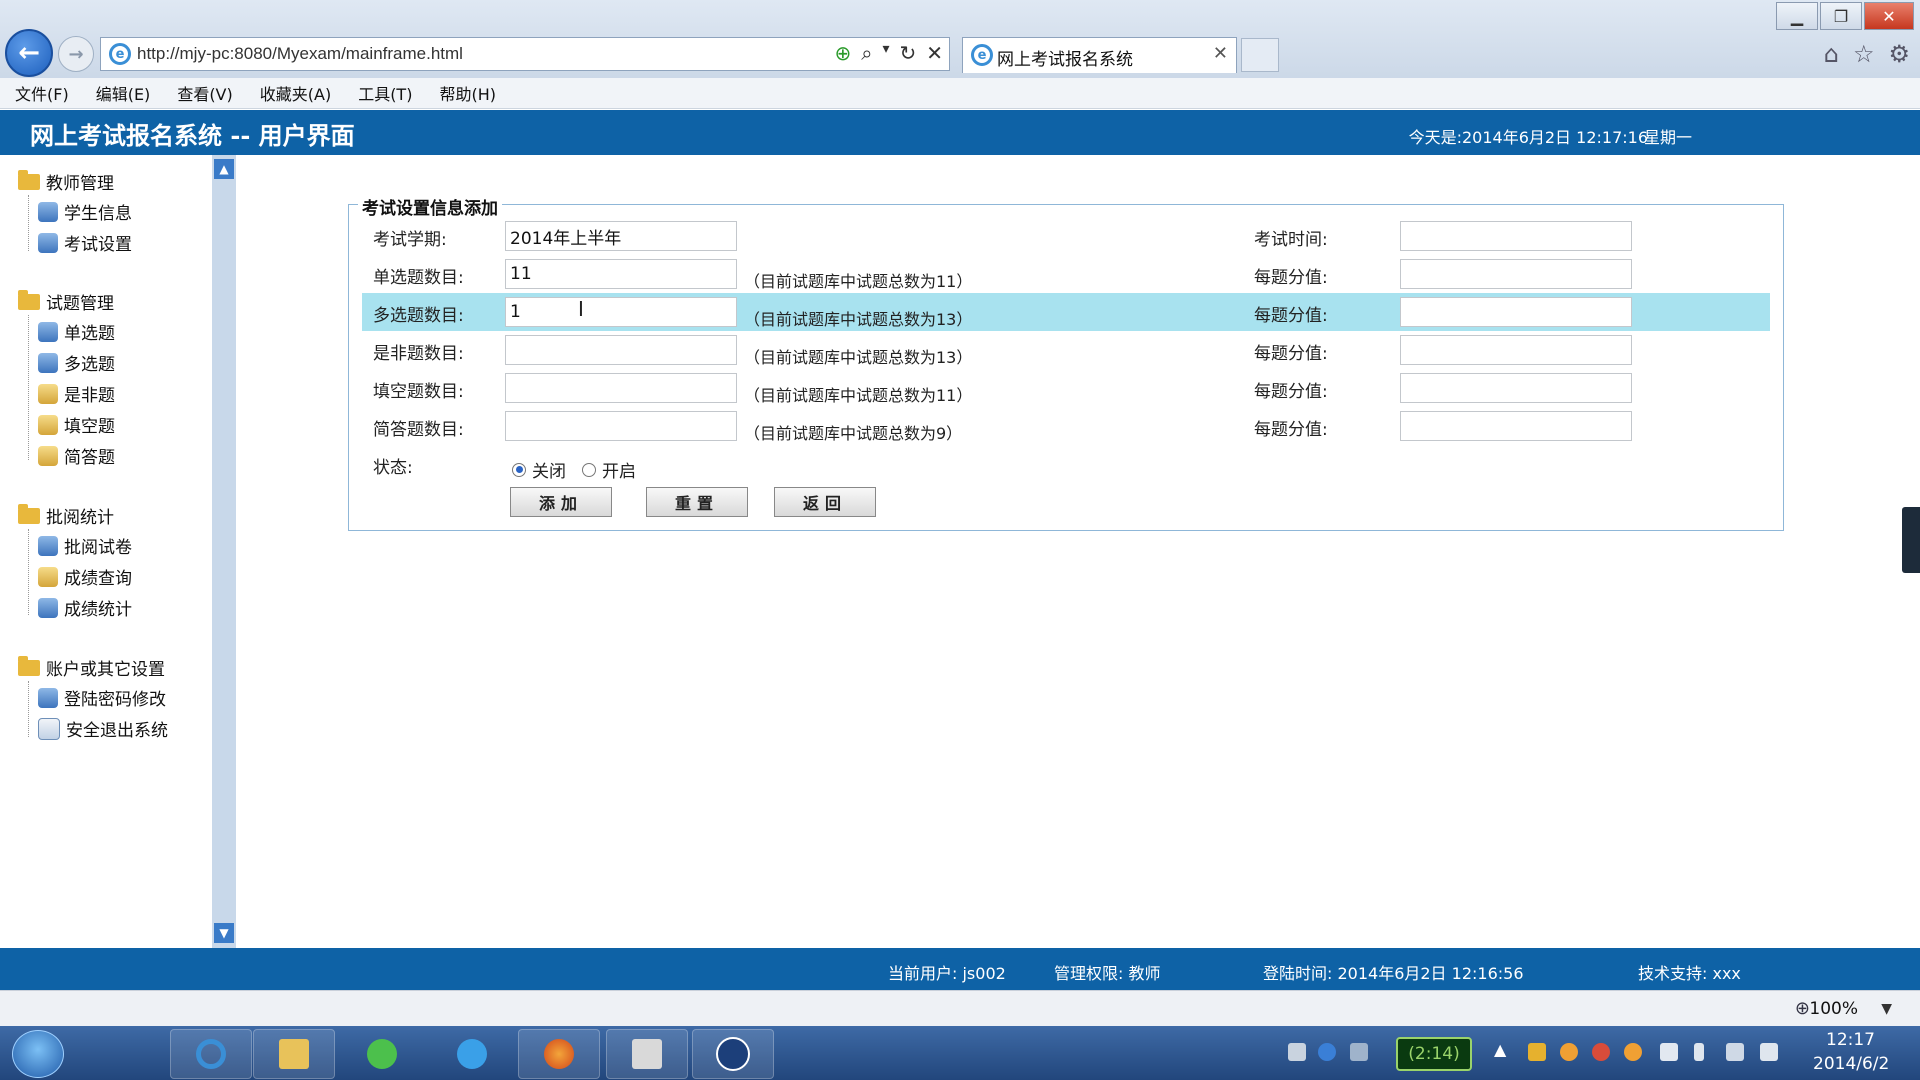 The width and height of the screenshot is (1920, 1080). What do you see at coordinates (621, 426) in the screenshot?
I see `short-count-input` at bounding box center [621, 426].